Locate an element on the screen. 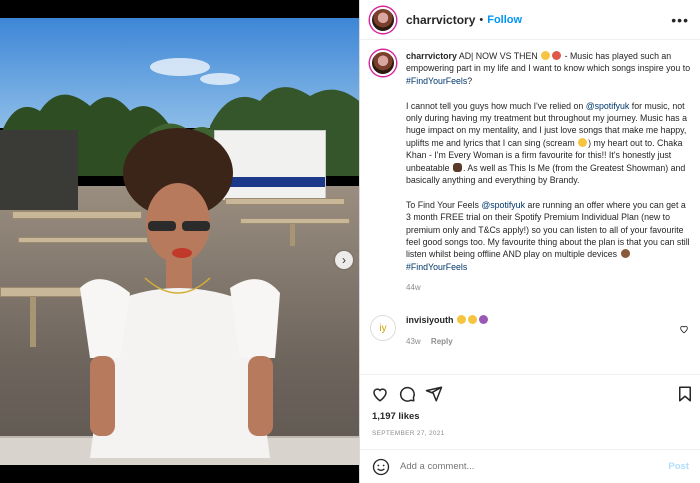 The image size is (700, 483). post-comment-button: Post is located at coordinates (678, 466).